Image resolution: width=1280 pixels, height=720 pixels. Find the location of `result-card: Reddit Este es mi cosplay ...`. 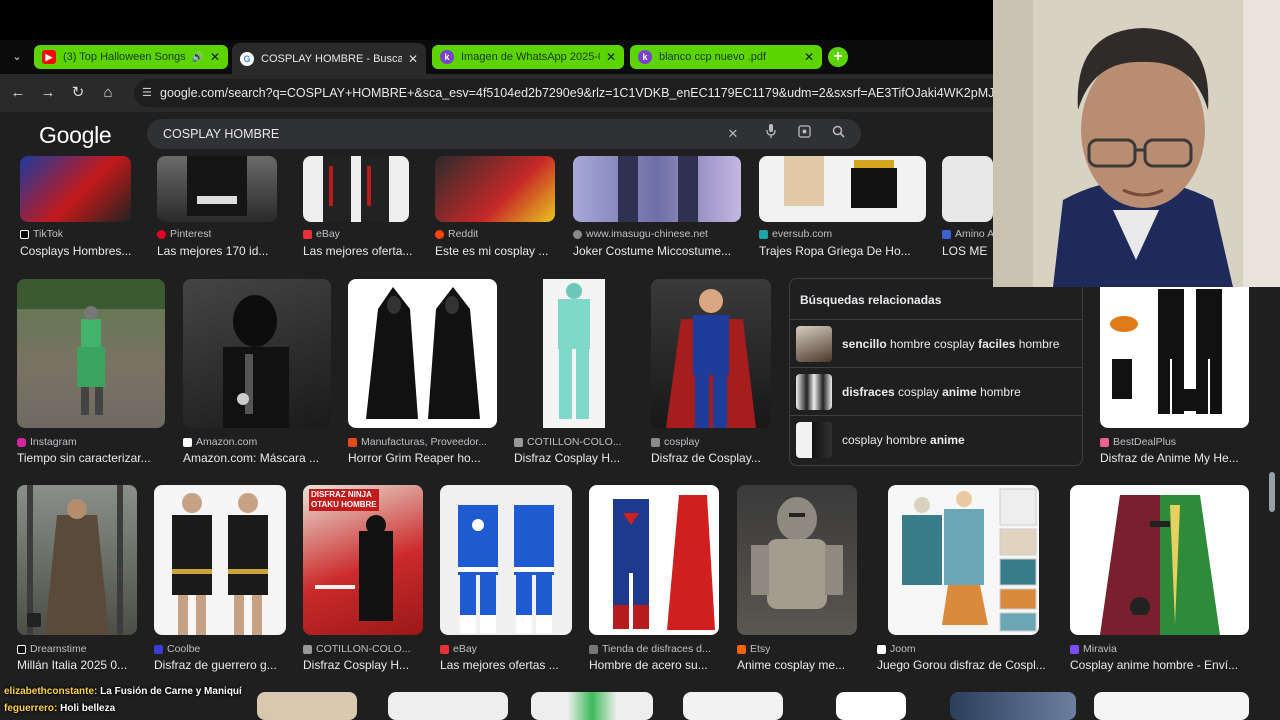

result-card: Reddit Este es mi cosplay ... is located at coordinates (495, 207).